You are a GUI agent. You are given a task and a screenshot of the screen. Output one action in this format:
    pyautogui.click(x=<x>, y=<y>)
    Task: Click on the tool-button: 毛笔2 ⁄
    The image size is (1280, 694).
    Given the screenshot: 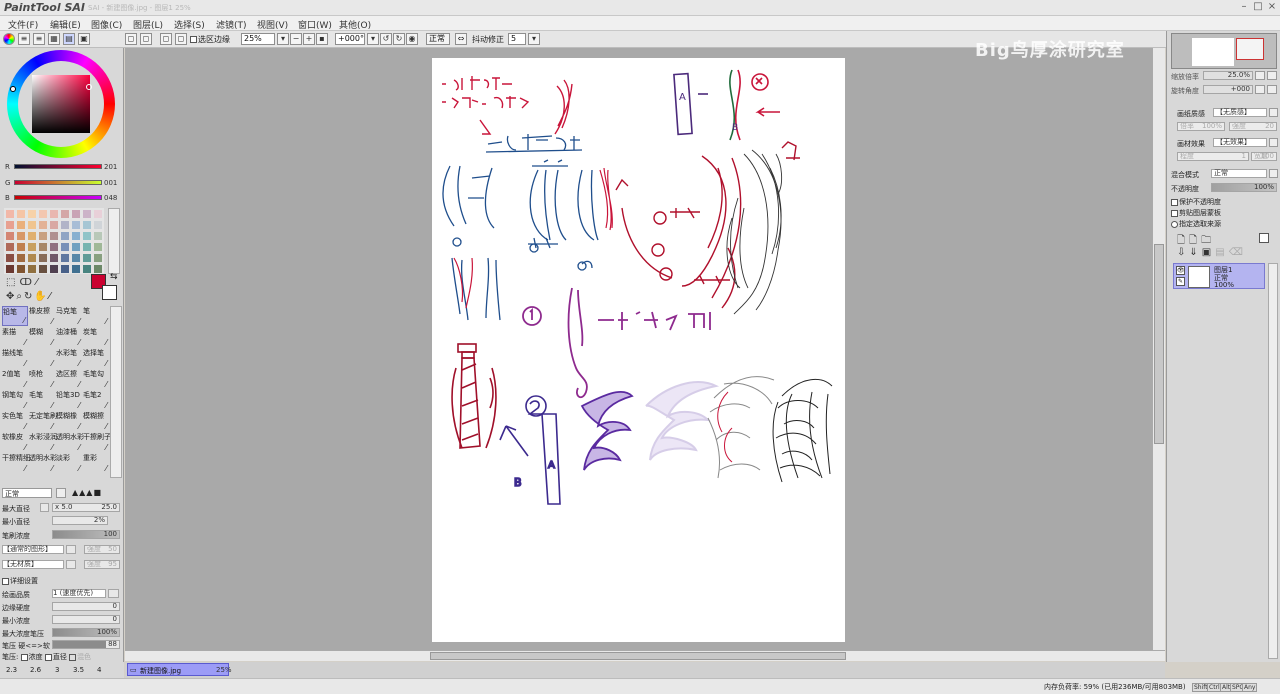 What is the action you would take?
    pyautogui.click(x=96, y=400)
    